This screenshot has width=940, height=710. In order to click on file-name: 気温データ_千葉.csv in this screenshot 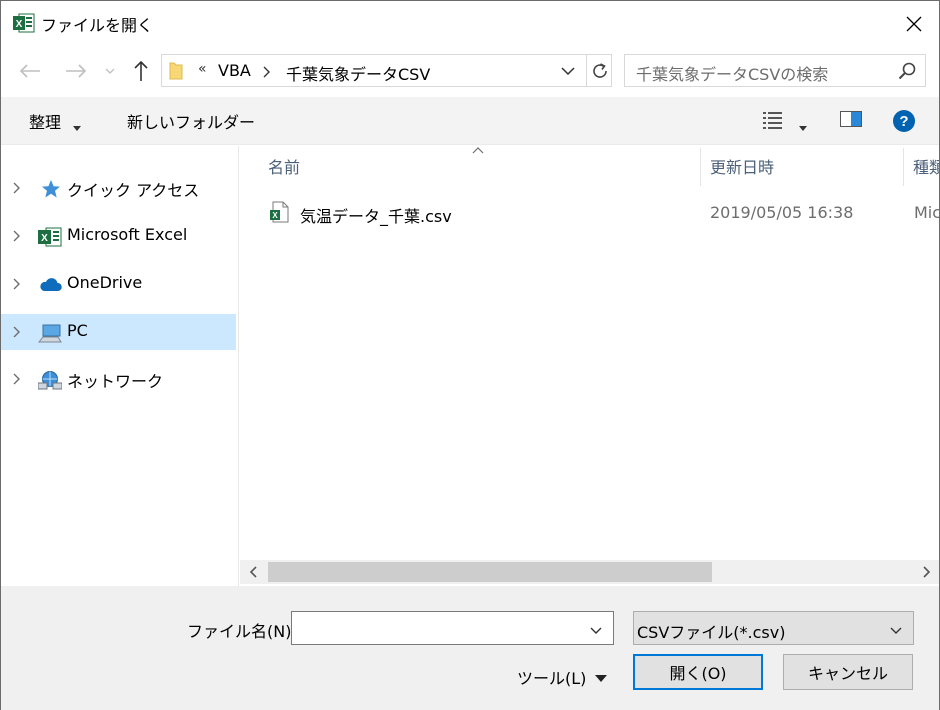, I will do `click(376, 216)`.